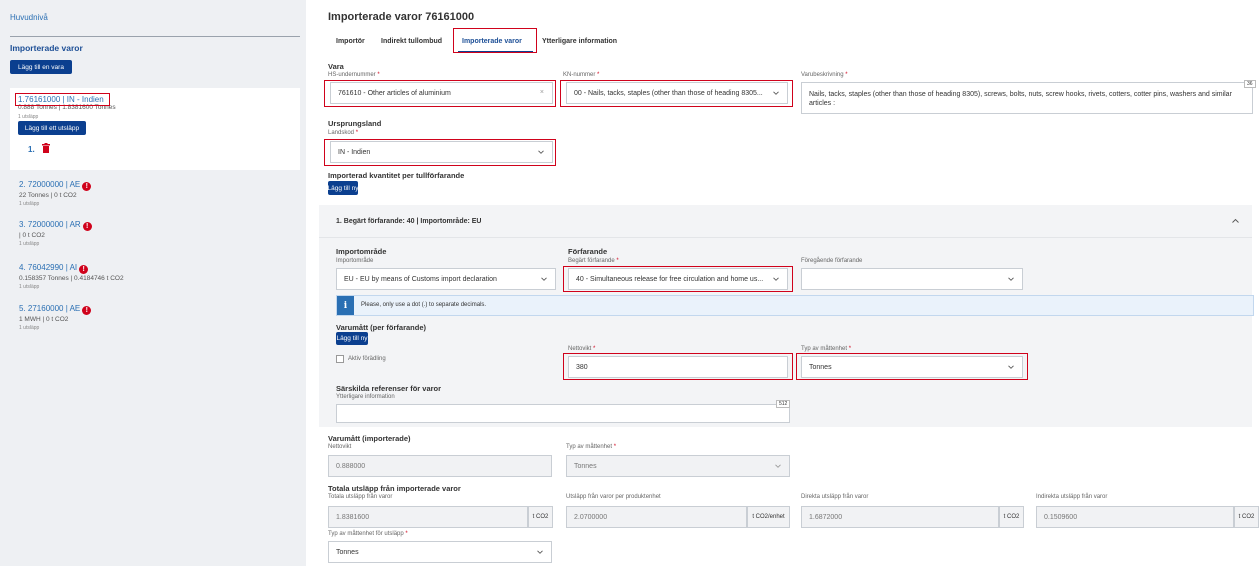 This screenshot has width=1259, height=566. Describe the element at coordinates (593, 261) in the screenshot. I see `requested-procedure-label: Begärt förfarande *` at that location.